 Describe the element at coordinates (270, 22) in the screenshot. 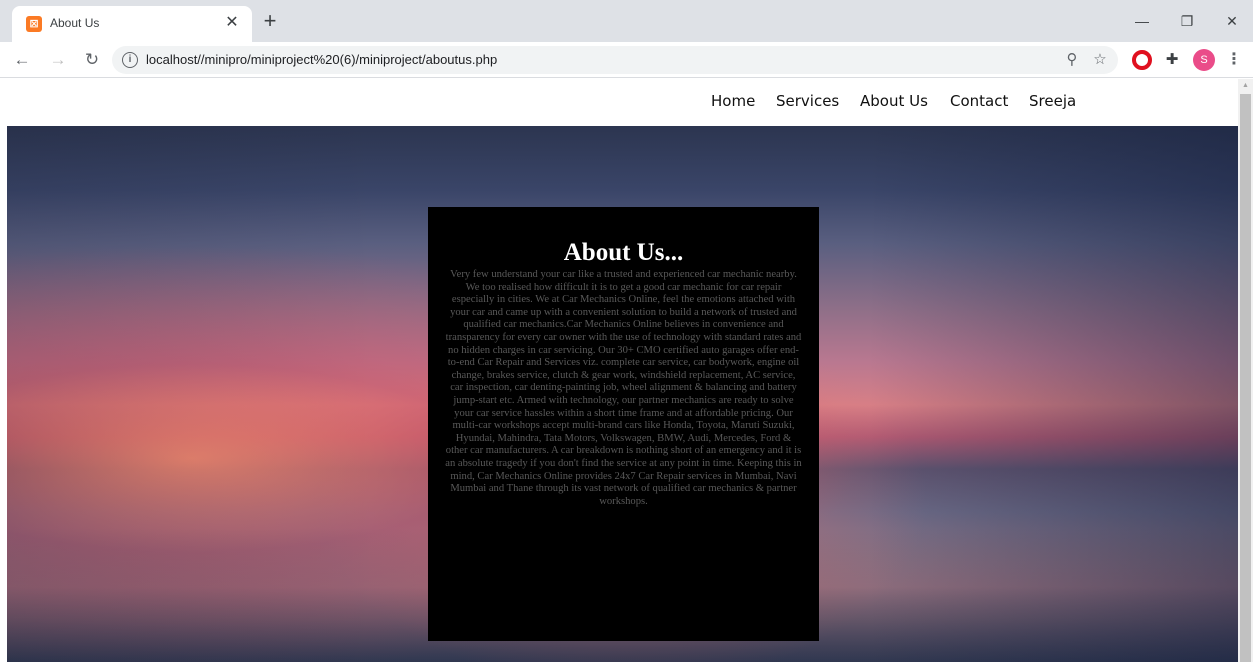

I see `new-tab-button: +` at that location.